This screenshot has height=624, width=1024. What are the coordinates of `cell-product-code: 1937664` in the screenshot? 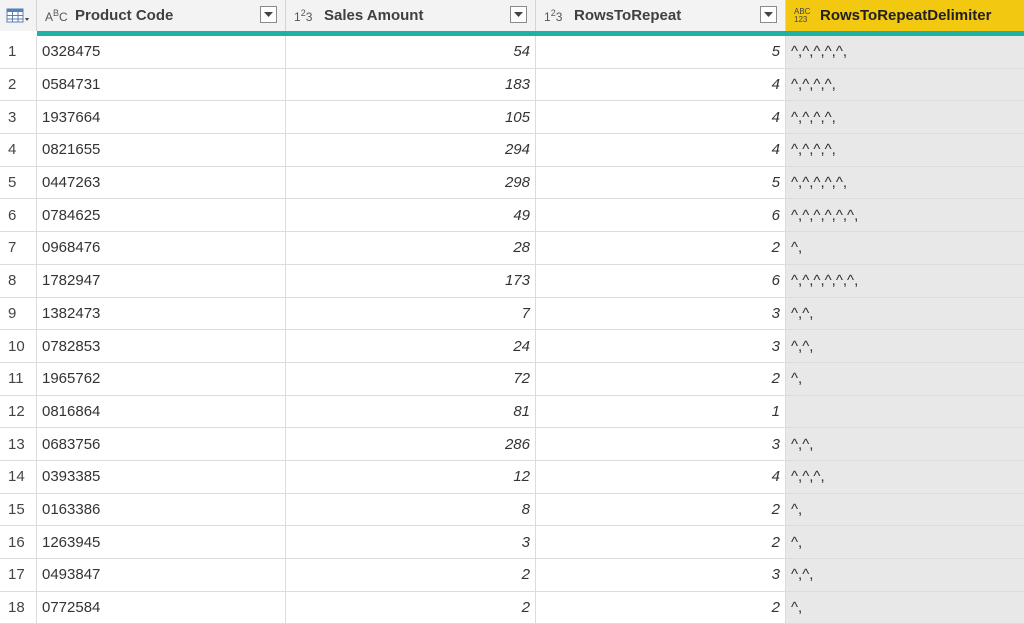 It's located at (161, 117).